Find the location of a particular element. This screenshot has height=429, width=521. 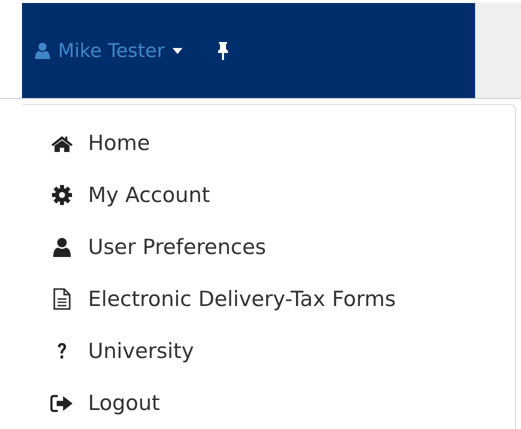

menu-item: University is located at coordinates (268, 351).